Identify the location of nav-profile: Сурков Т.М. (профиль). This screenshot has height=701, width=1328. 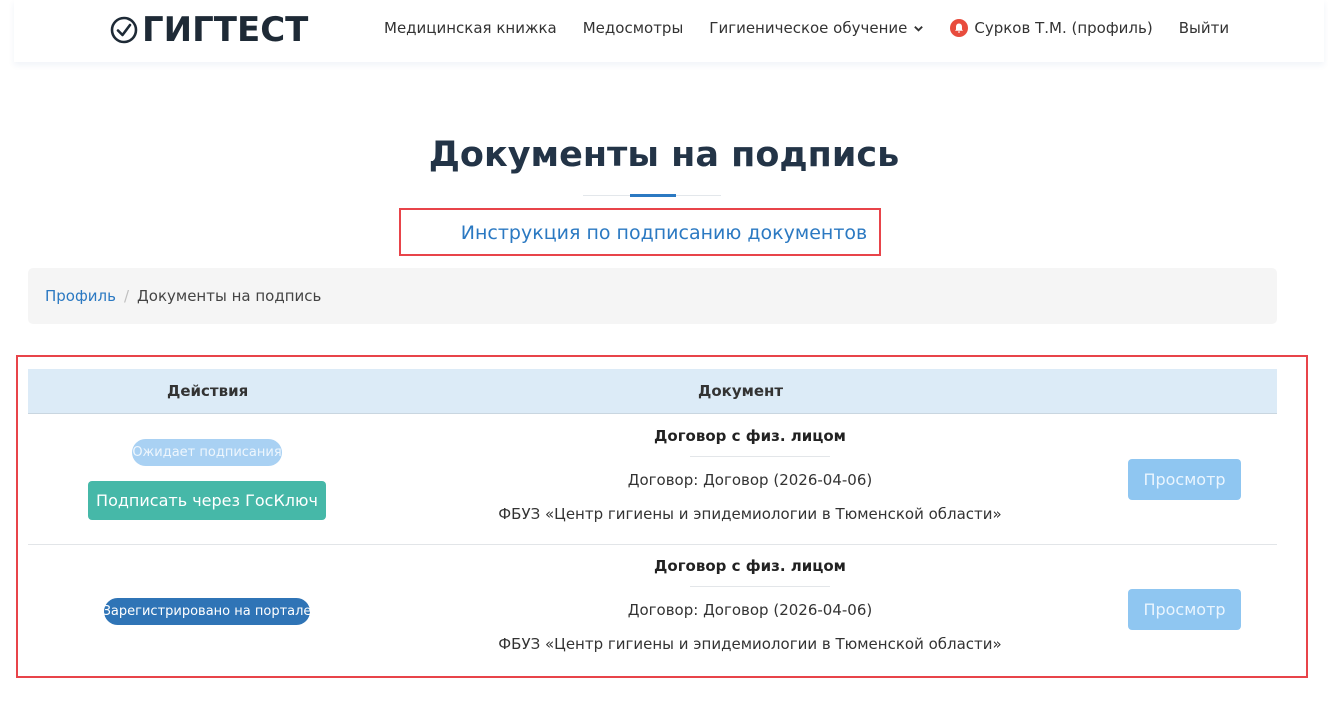
(1051, 28).